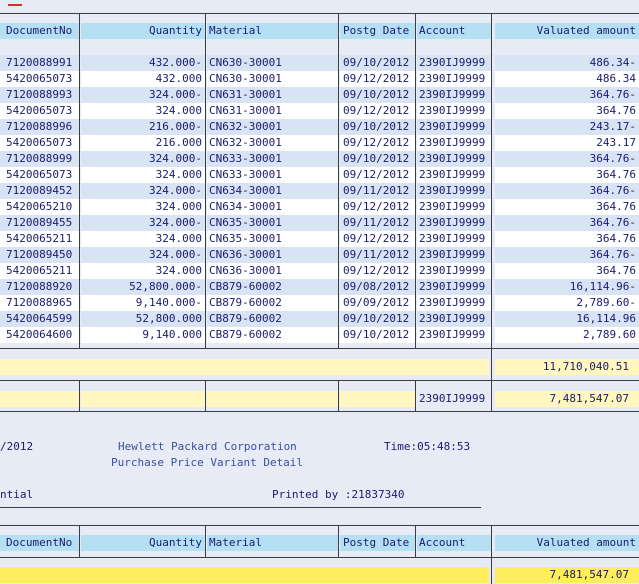  Describe the element at coordinates (143, 287) in the screenshot. I see `cell-quantity: 52,800.000-` at that location.